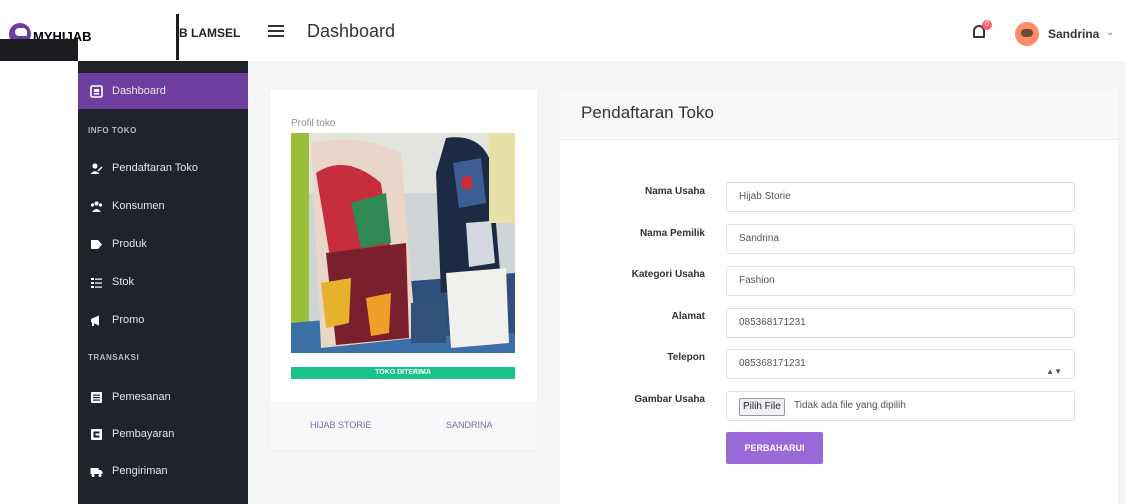 This screenshot has width=1125, height=504. What do you see at coordinates (139, 91) in the screenshot?
I see `sidebar-item-label: Dashboard` at bounding box center [139, 91].